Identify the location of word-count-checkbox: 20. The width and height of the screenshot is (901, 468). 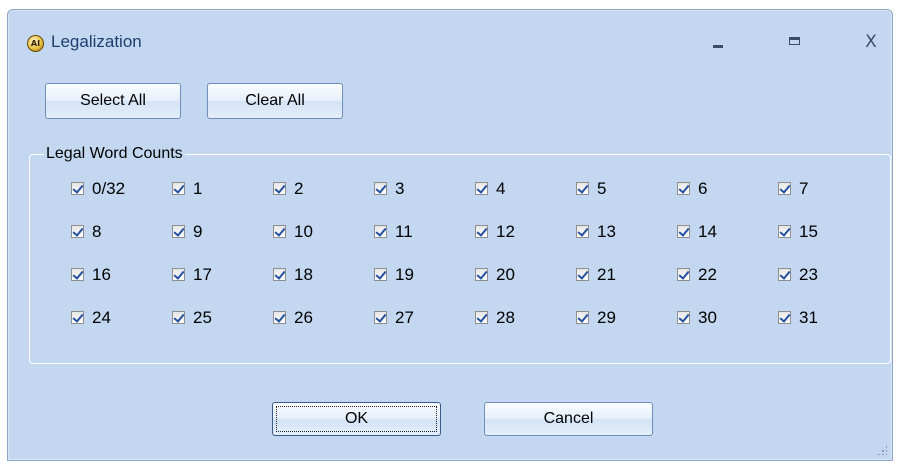
(525, 285).